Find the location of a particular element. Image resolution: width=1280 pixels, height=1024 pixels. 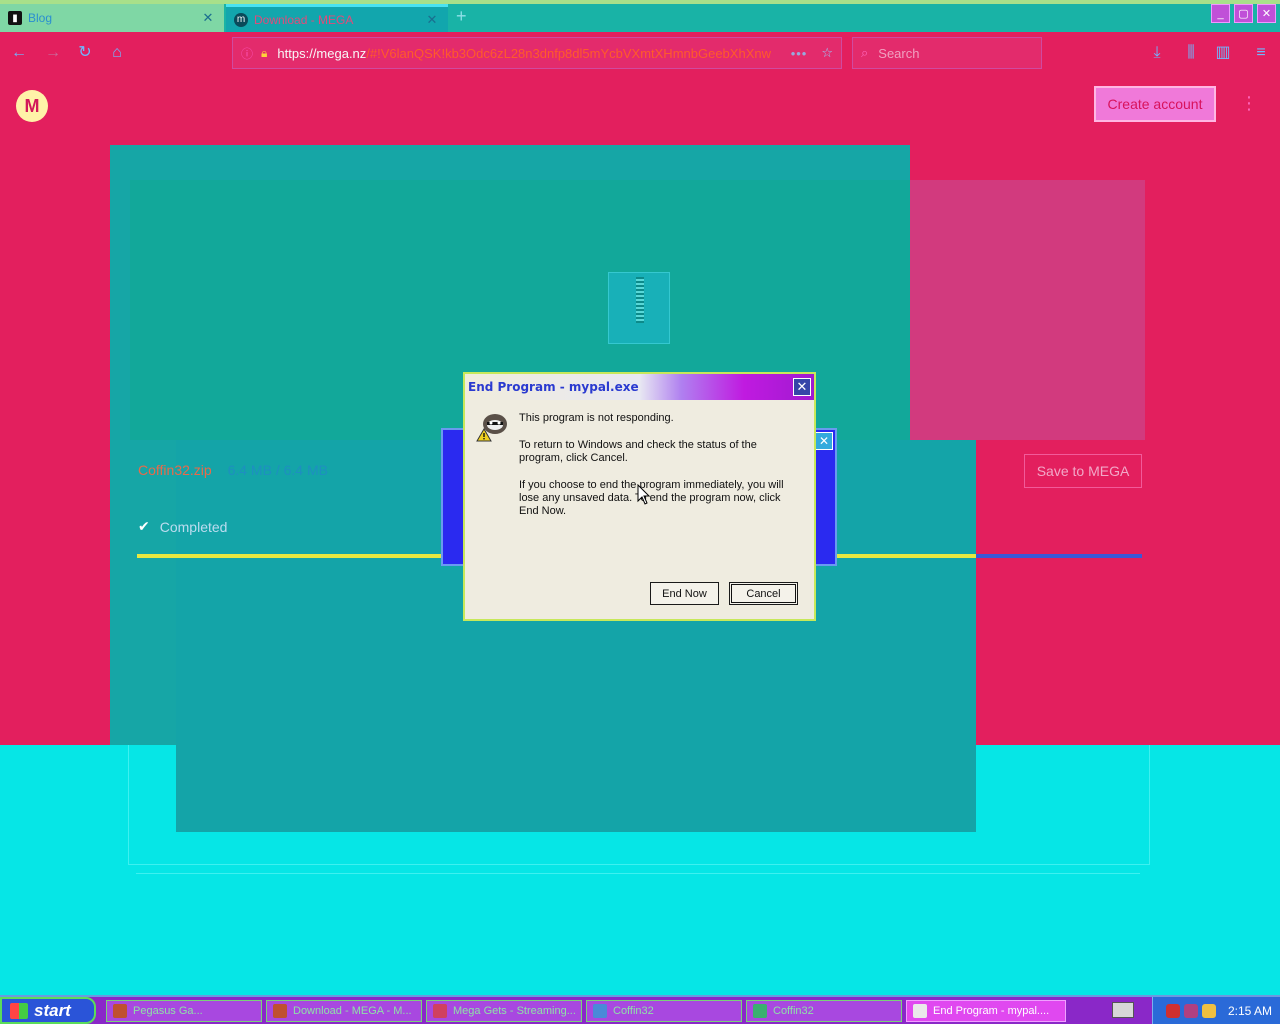

mega-logo: M is located at coordinates (32, 106).